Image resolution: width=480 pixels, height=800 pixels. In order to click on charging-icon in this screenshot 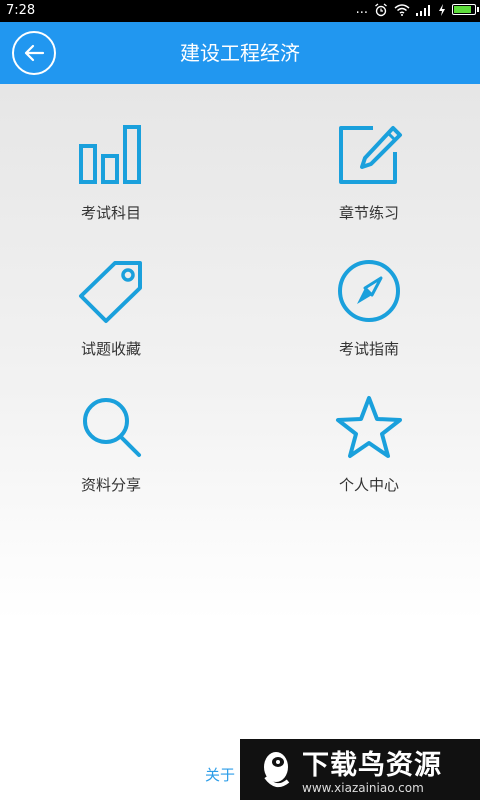, I will do `click(442, 9)`.